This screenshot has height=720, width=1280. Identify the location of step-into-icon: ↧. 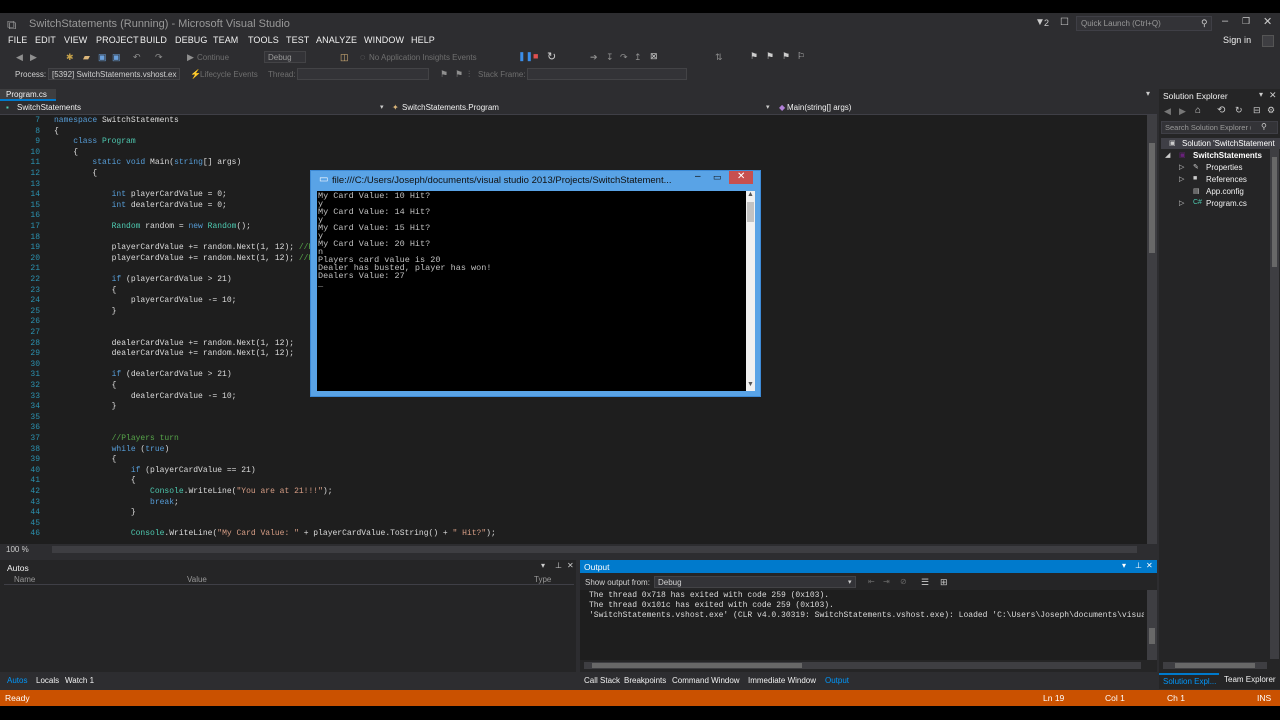
(610, 57).